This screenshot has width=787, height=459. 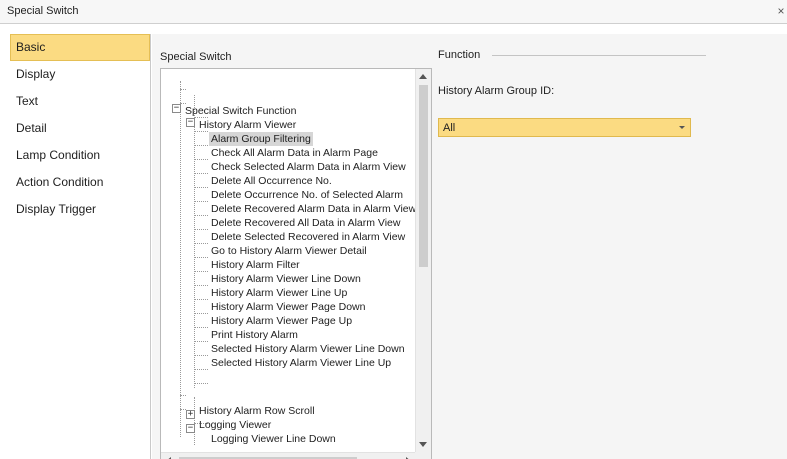 I want to click on scroll-thumb, so click(x=423, y=176).